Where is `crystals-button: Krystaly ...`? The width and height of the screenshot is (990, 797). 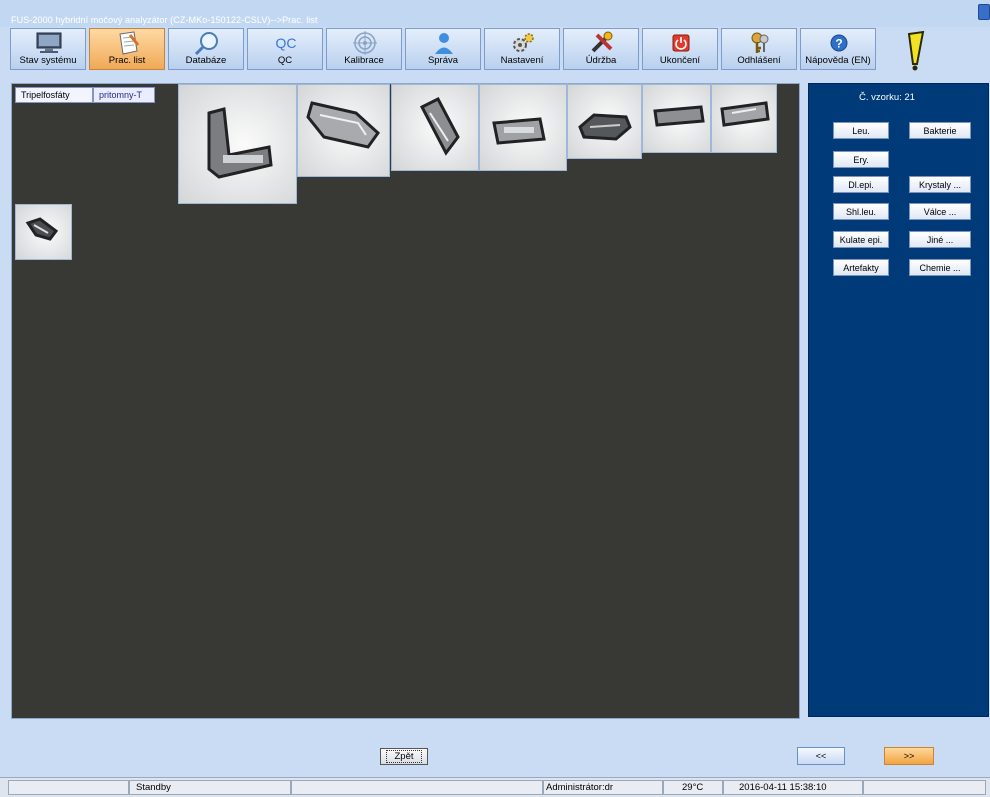 crystals-button: Krystaly ... is located at coordinates (940, 184).